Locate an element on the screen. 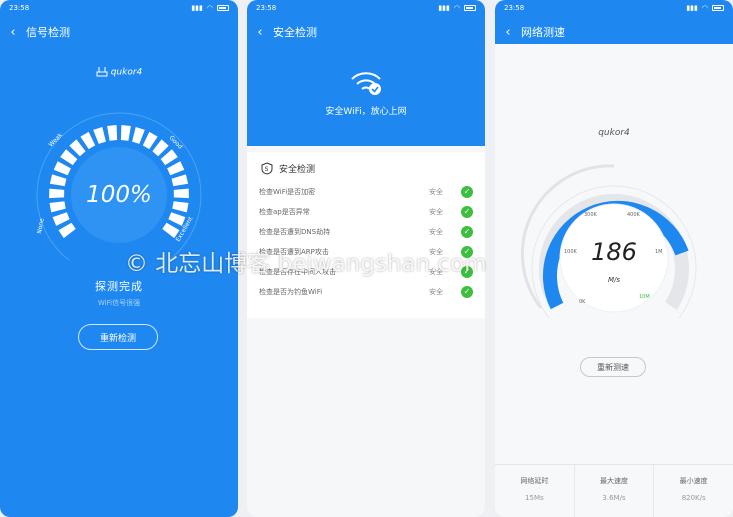 The width and height of the screenshot is (733, 517). speed-unit: M/s is located at coordinates (614, 280).